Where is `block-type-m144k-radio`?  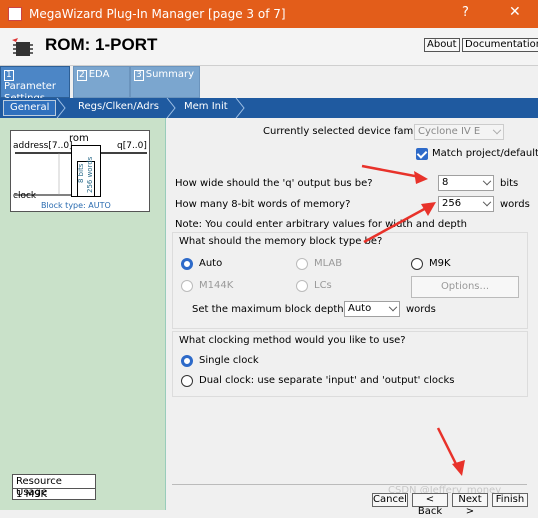
block-type-m144k-radio is located at coordinates (187, 286).